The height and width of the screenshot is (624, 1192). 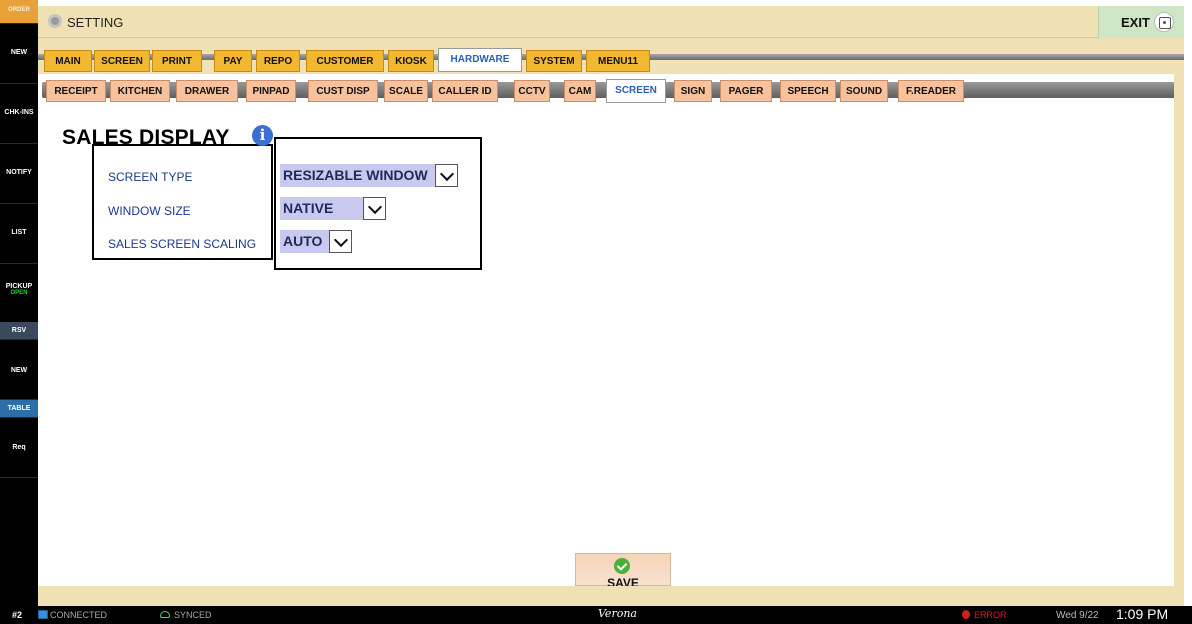 I want to click on sidebar-item-list: LIST, so click(x=19, y=234).